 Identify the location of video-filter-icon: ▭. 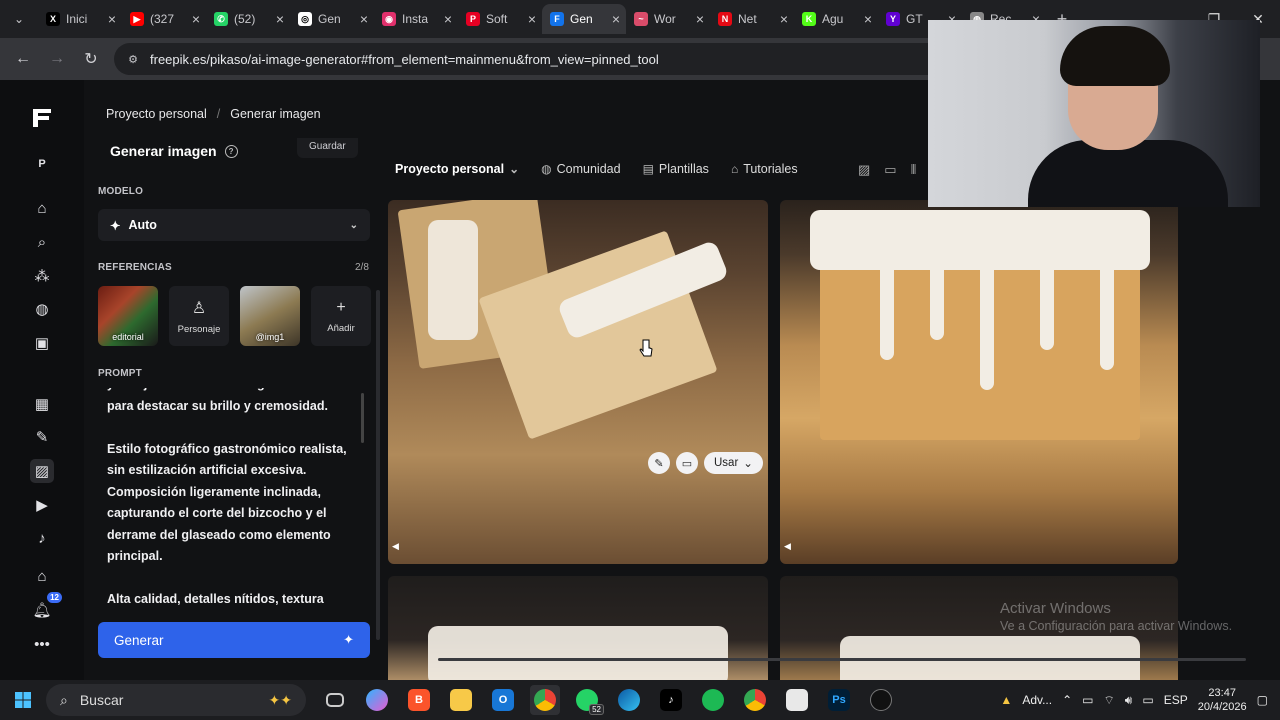
(890, 170).